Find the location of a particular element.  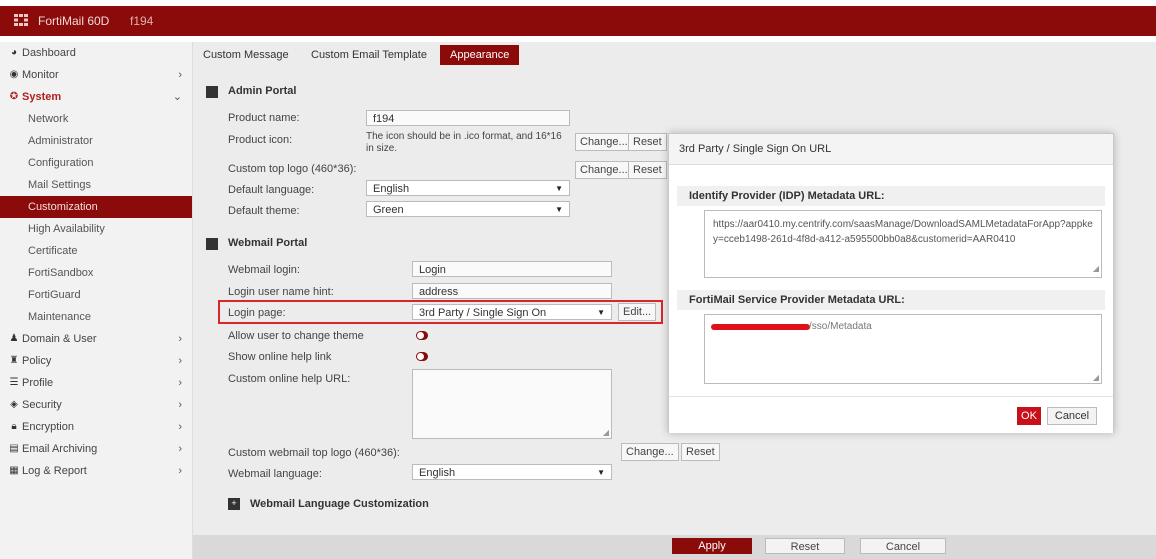

sidebar-item-label: Profile is located at coordinates (38, 383).